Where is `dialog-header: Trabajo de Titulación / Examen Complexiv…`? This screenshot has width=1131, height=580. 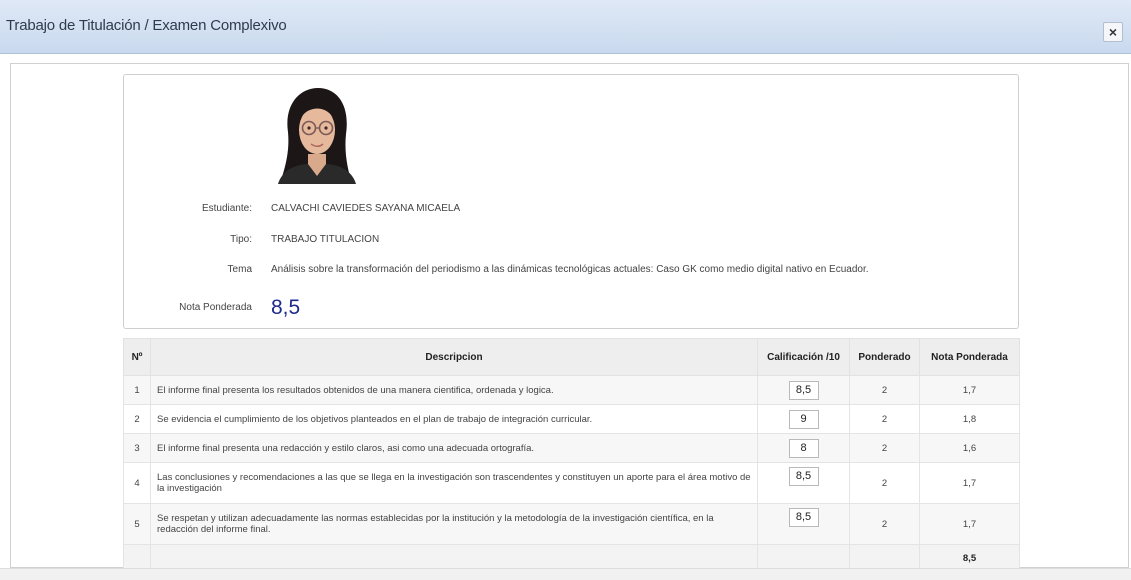 dialog-header: Trabajo de Titulación / Examen Complexiv… is located at coordinates (565, 27).